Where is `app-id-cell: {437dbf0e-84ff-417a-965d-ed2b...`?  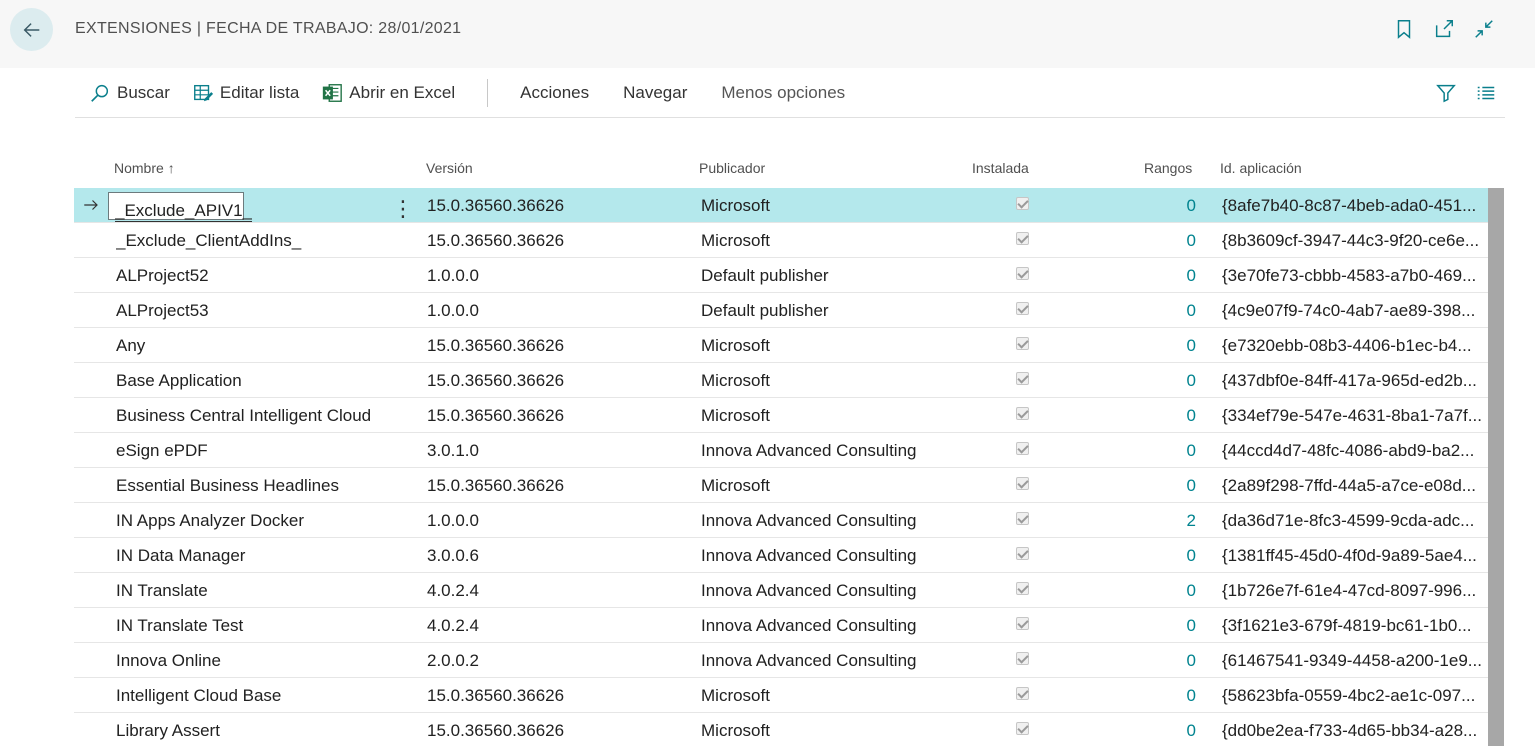
app-id-cell: {437dbf0e-84ff-417a-965d-ed2b... is located at coordinates (1349, 380).